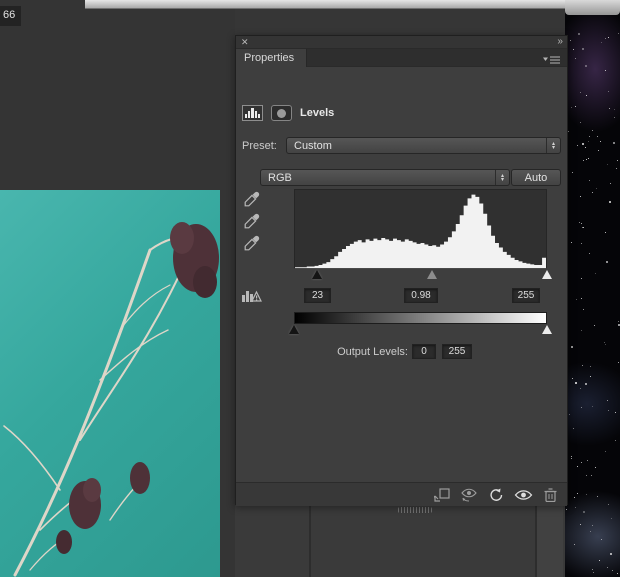 The height and width of the screenshot is (577, 620). Describe the element at coordinates (560, 42) in the screenshot. I see `collapse-panel-icon: ››` at that location.